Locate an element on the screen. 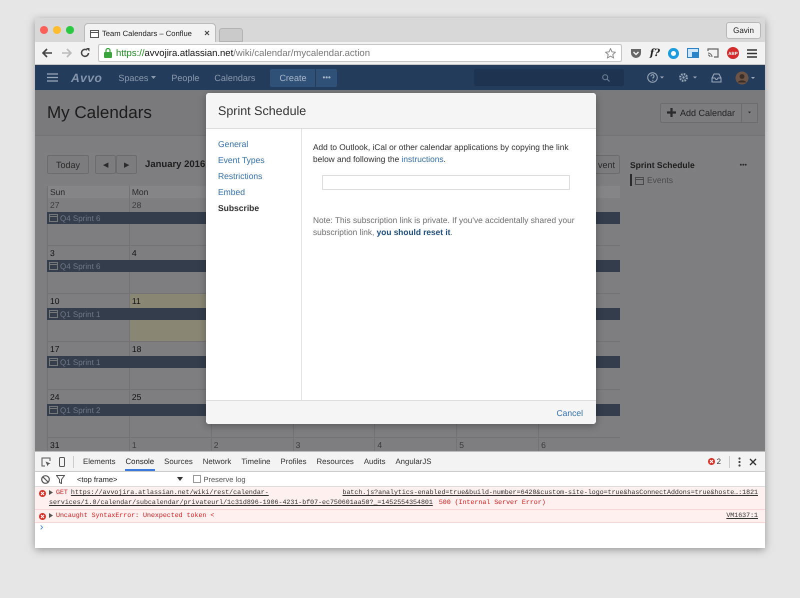 The height and width of the screenshot is (598, 800). cancel-link: Cancel is located at coordinates (569, 413).